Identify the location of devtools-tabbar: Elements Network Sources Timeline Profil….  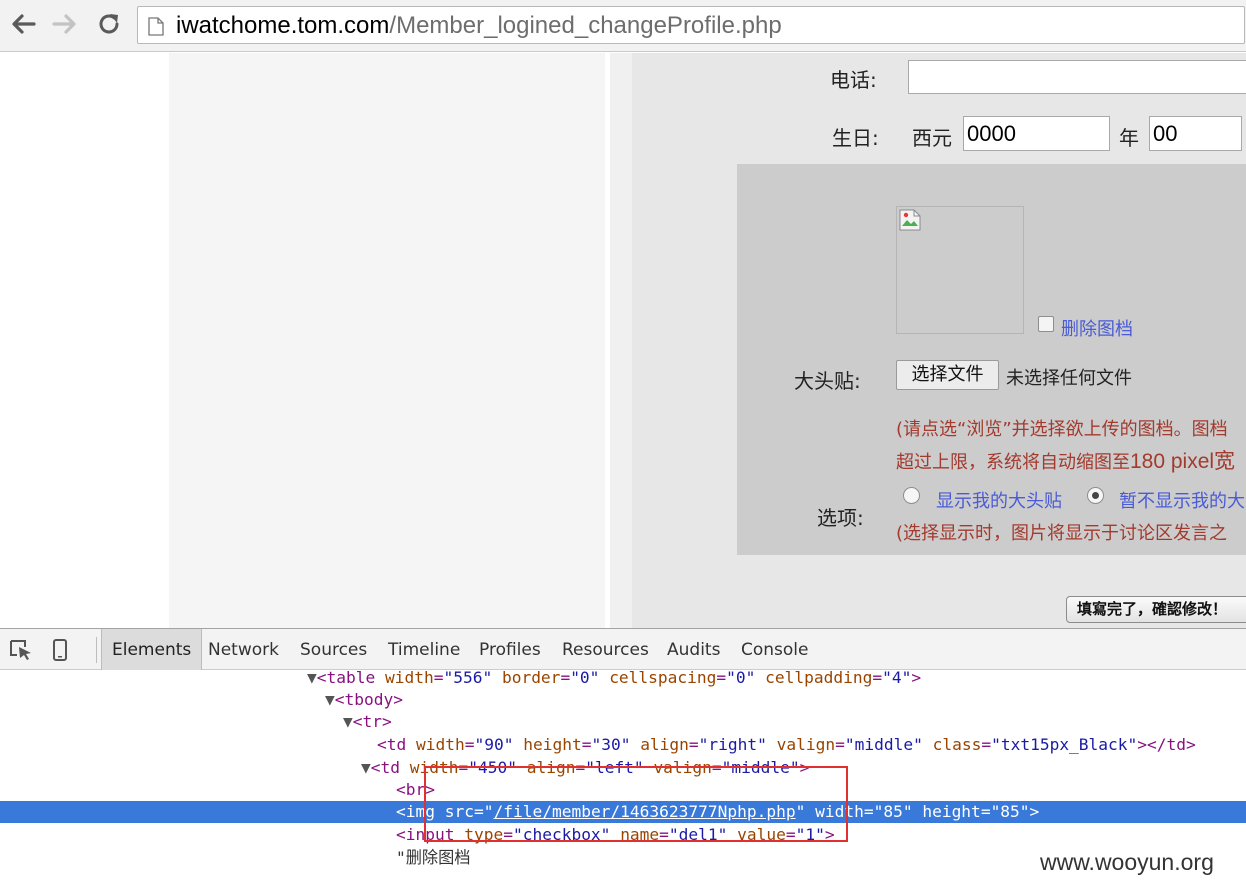
(623, 649).